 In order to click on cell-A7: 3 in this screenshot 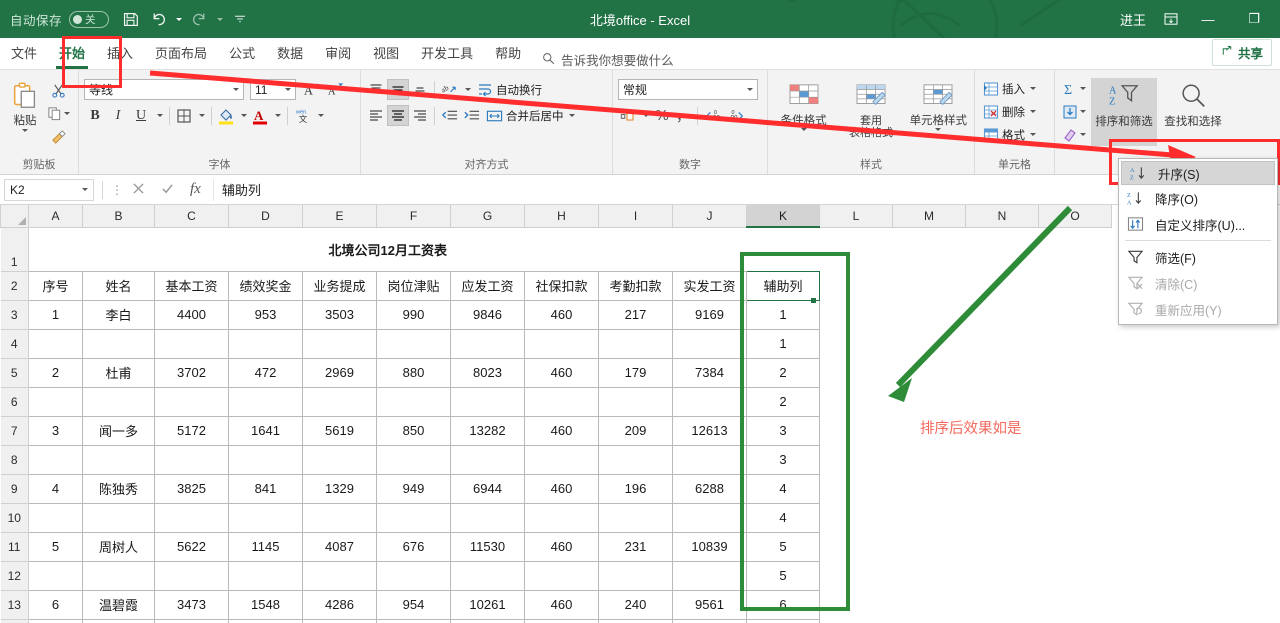, I will do `click(55, 430)`.